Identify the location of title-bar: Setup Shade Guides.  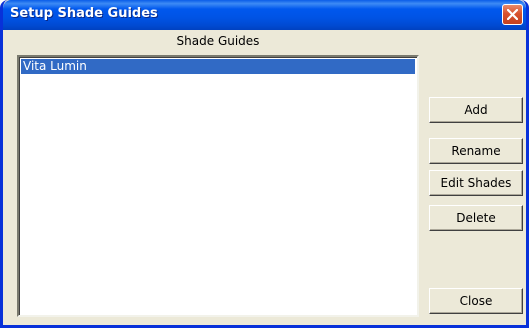
(264, 15).